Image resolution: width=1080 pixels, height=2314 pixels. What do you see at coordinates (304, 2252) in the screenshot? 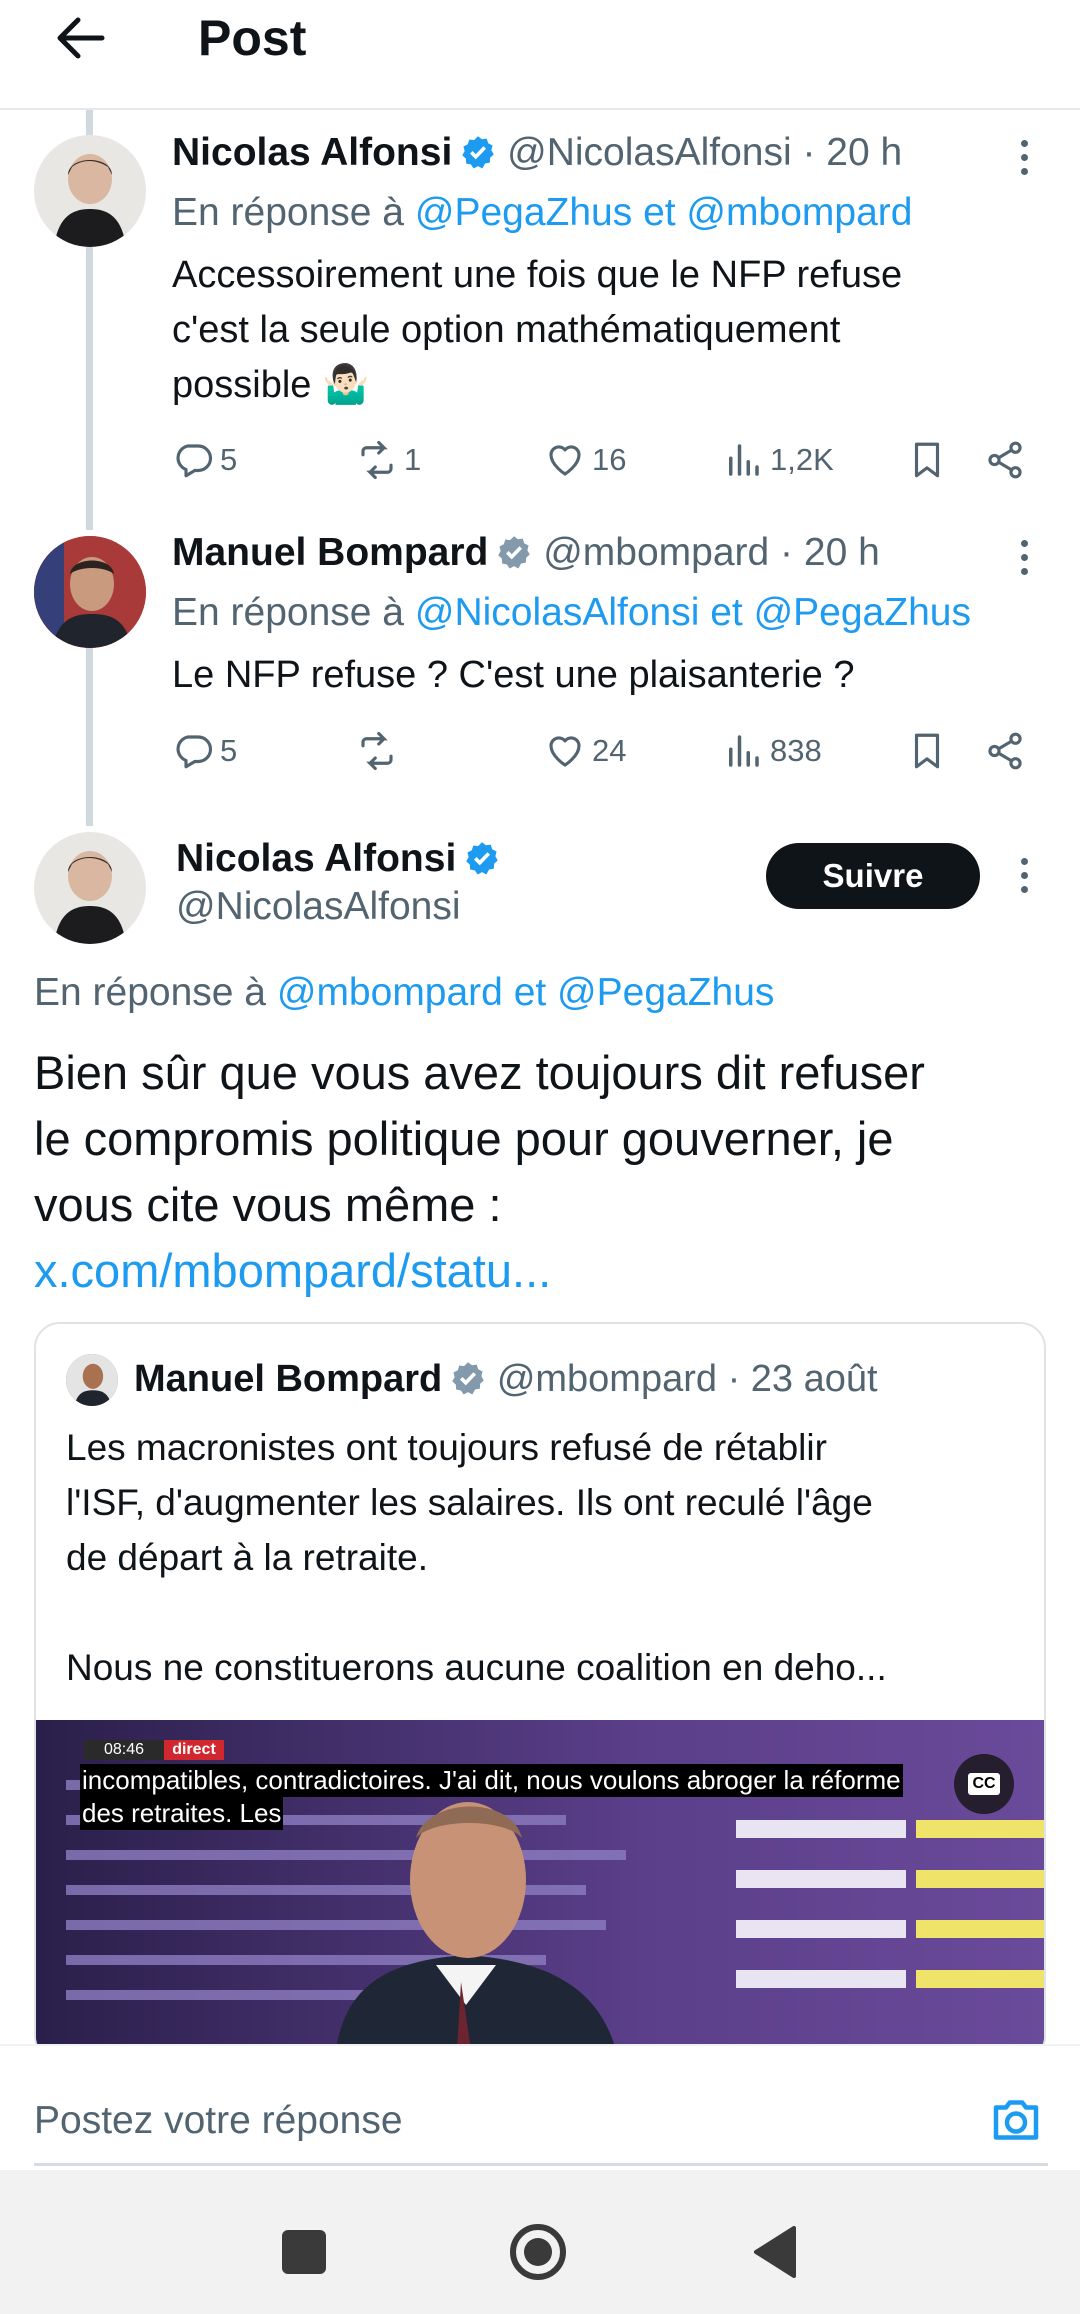
I see `recents-square-icon` at bounding box center [304, 2252].